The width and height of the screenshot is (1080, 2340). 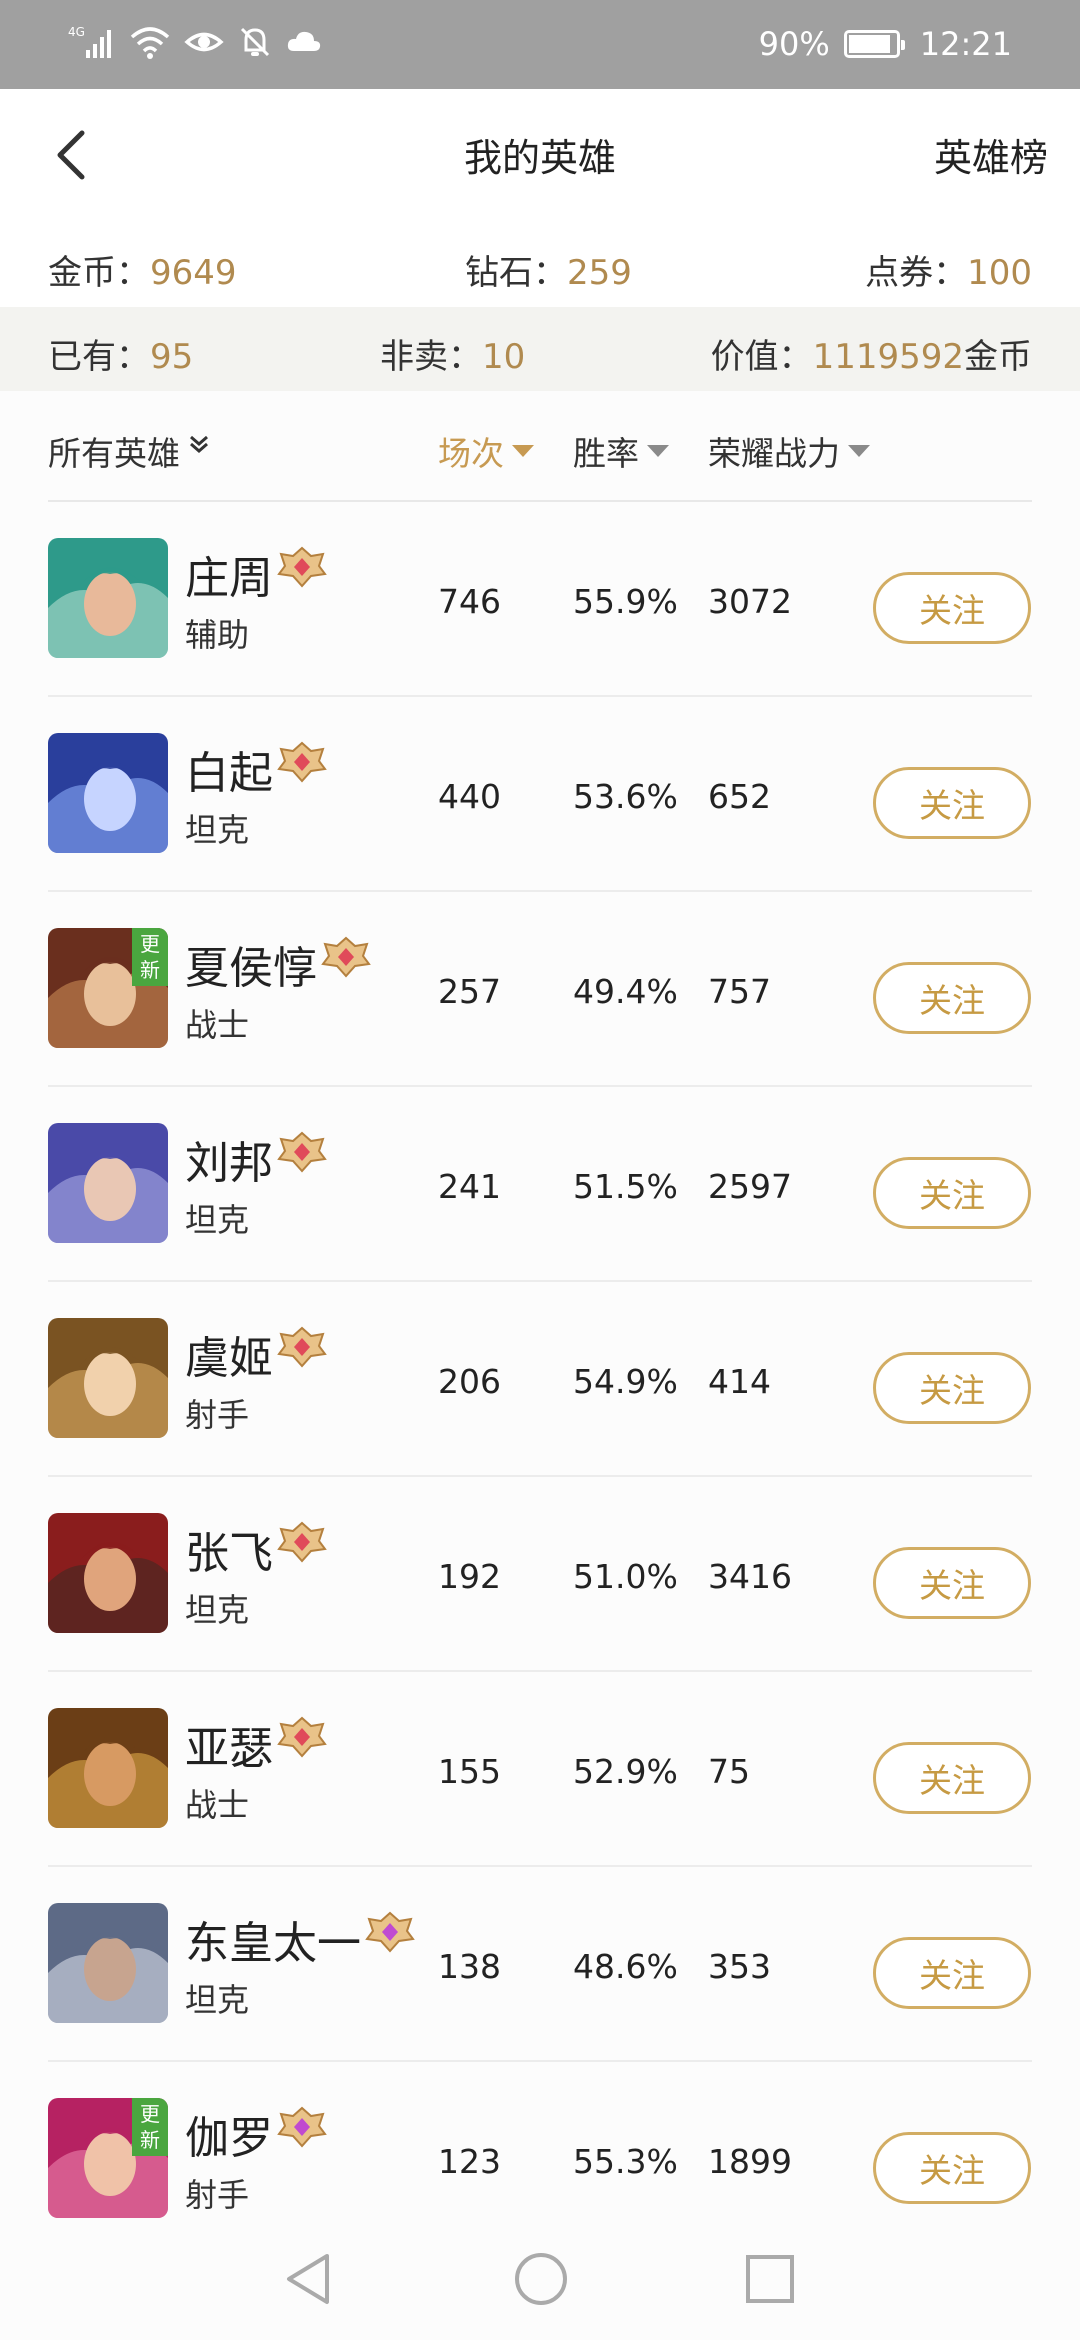 I want to click on nav-back-button, so click(x=308, y=2281).